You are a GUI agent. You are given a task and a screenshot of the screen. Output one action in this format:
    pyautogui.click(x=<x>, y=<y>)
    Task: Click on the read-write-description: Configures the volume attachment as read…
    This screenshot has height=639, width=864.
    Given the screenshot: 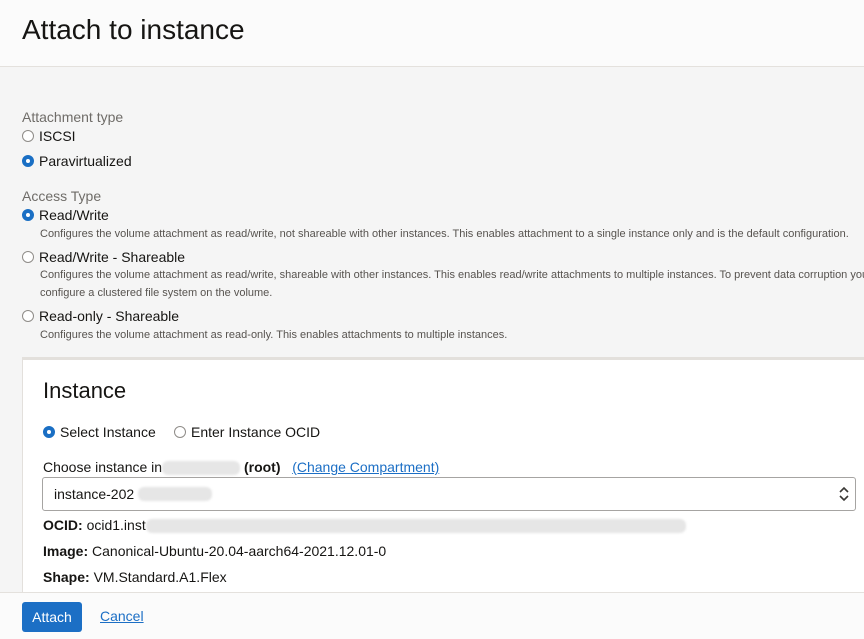 What is the action you would take?
    pyautogui.click(x=444, y=234)
    